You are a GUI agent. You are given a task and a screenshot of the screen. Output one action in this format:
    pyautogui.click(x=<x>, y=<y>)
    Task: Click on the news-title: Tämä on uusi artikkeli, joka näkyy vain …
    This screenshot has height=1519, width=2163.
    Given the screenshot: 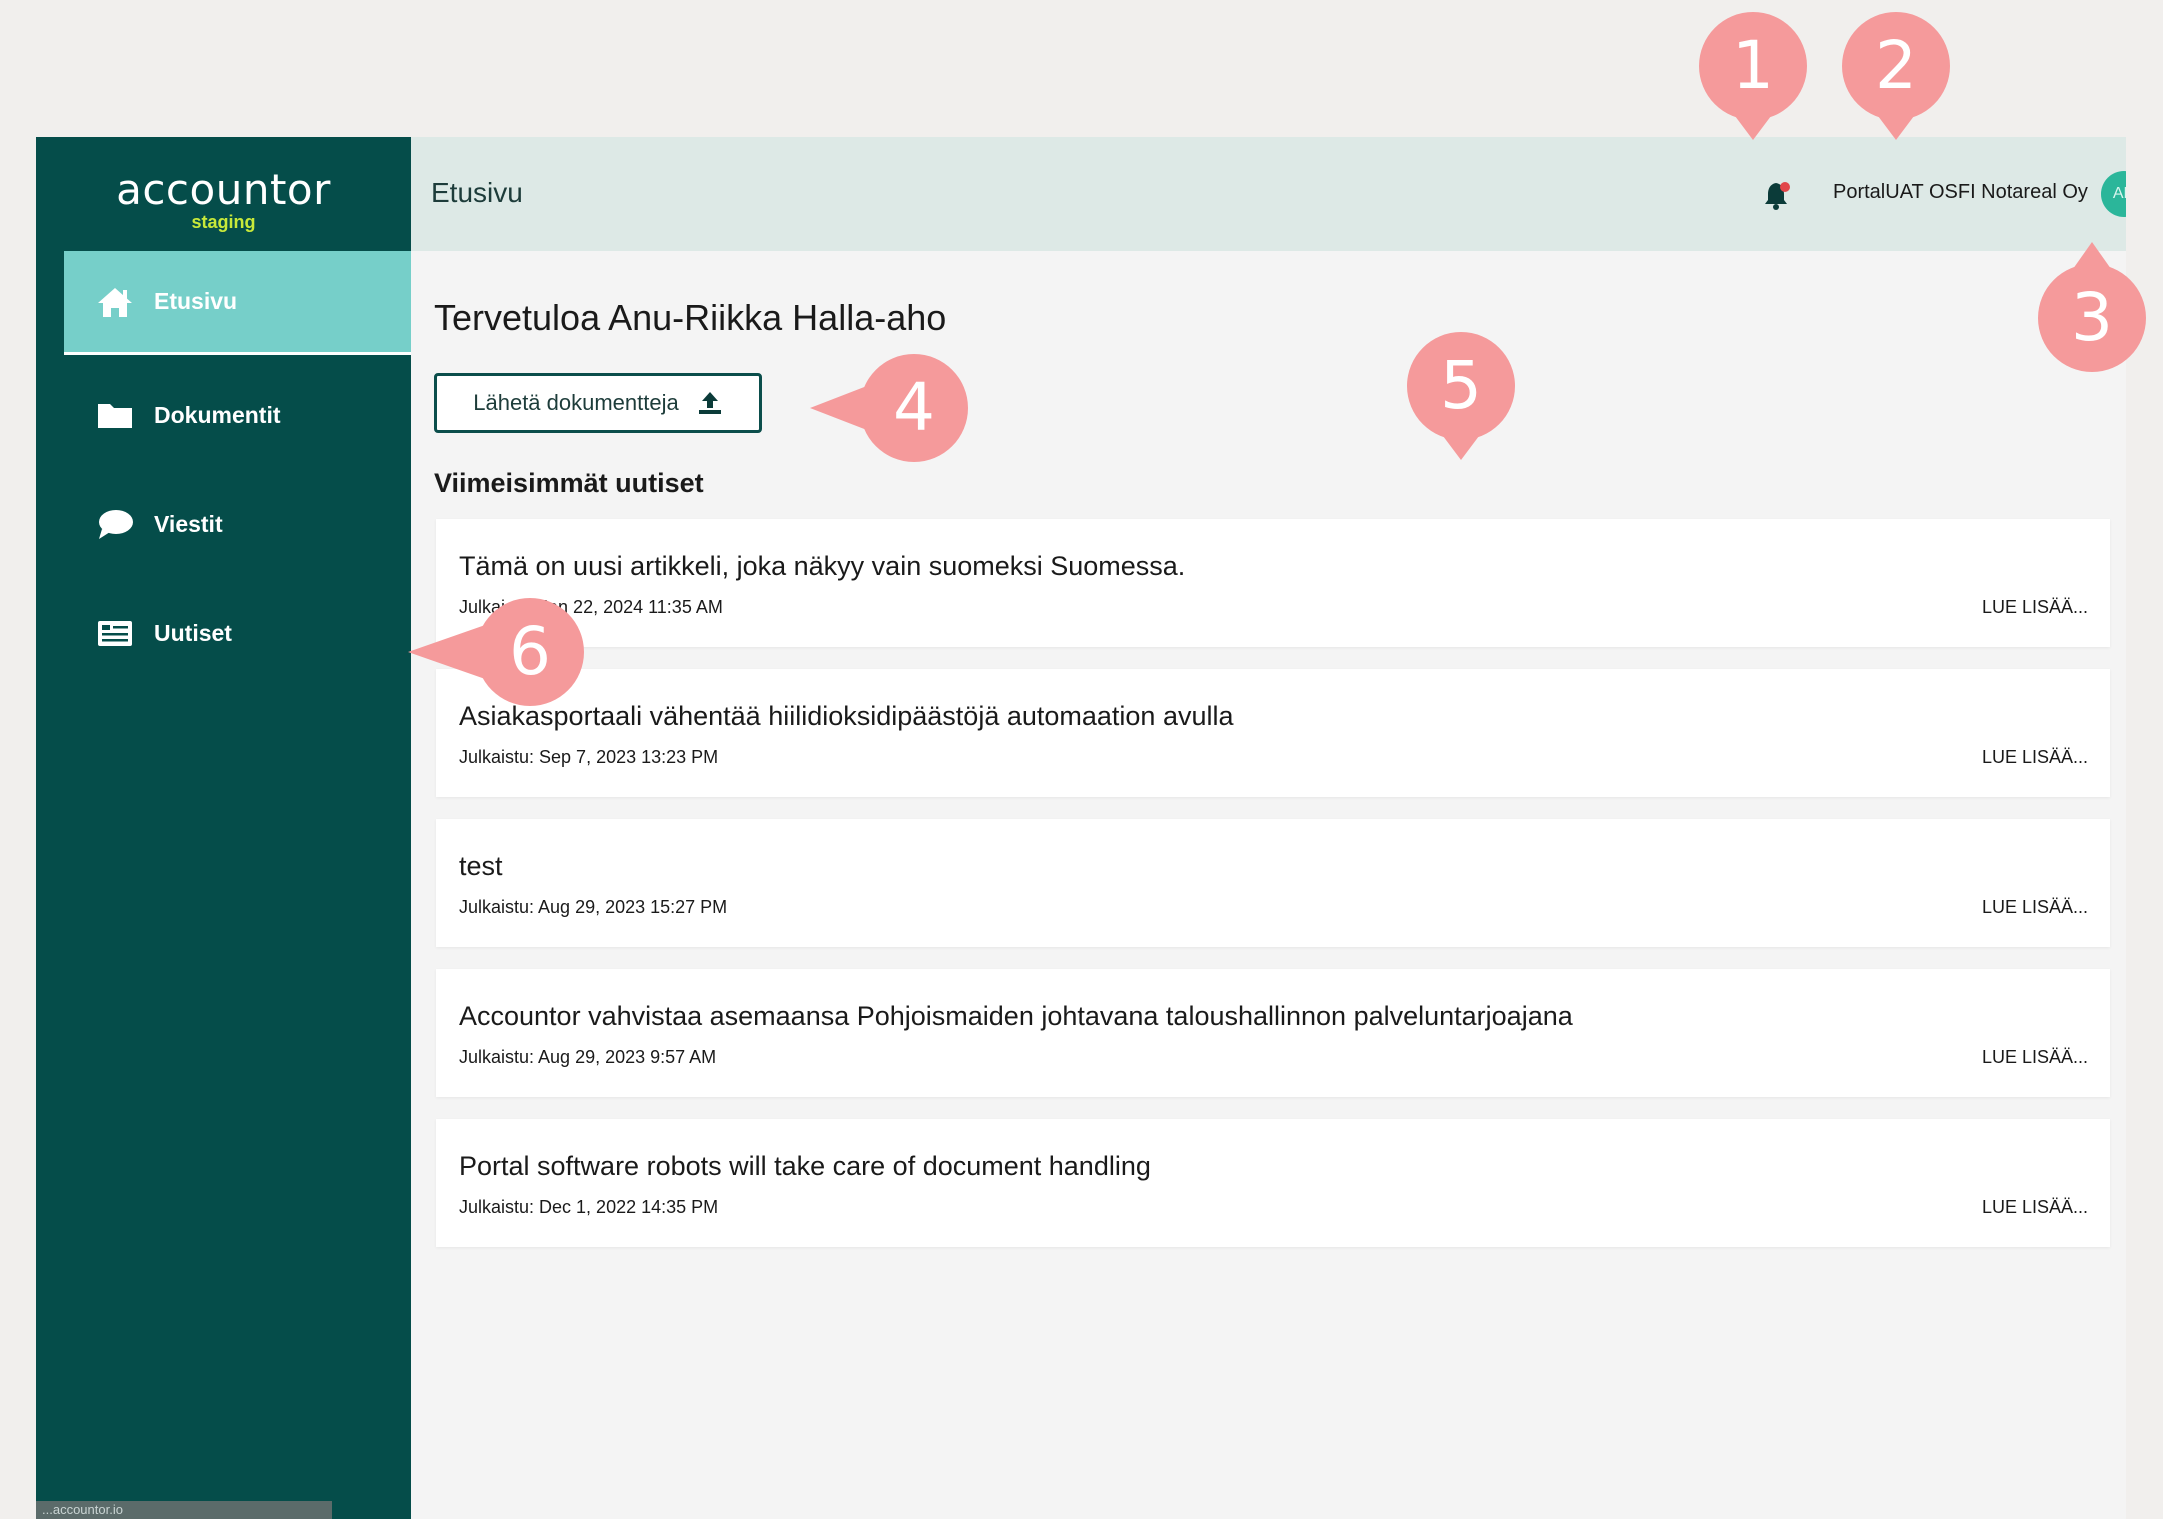 What is the action you would take?
    pyautogui.click(x=822, y=566)
    